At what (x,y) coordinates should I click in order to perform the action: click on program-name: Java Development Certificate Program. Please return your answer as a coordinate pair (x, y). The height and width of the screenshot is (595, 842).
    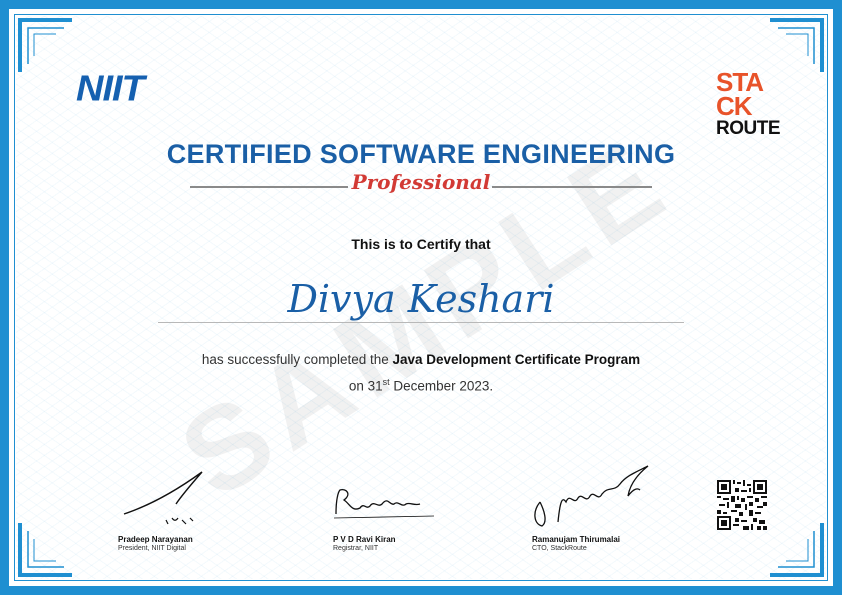
    Looking at the image, I should click on (516, 359).